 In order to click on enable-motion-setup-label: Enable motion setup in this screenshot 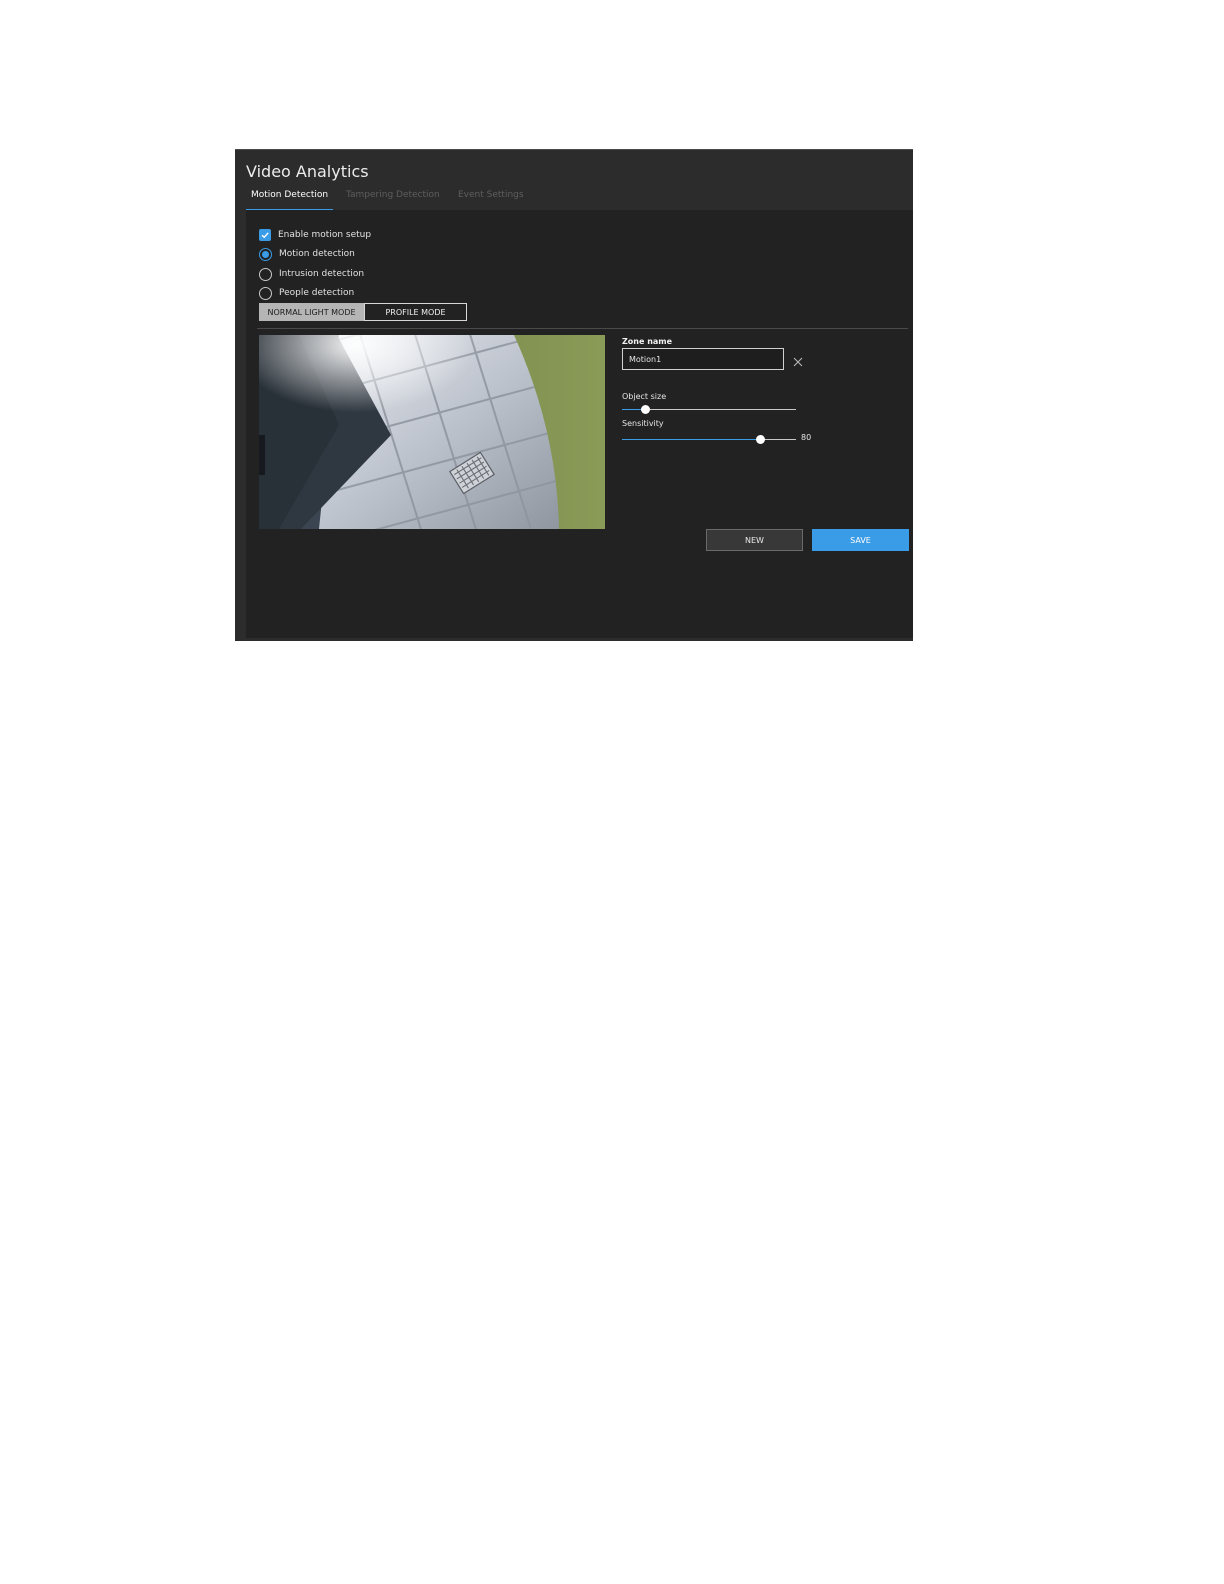, I will do `click(325, 235)`.